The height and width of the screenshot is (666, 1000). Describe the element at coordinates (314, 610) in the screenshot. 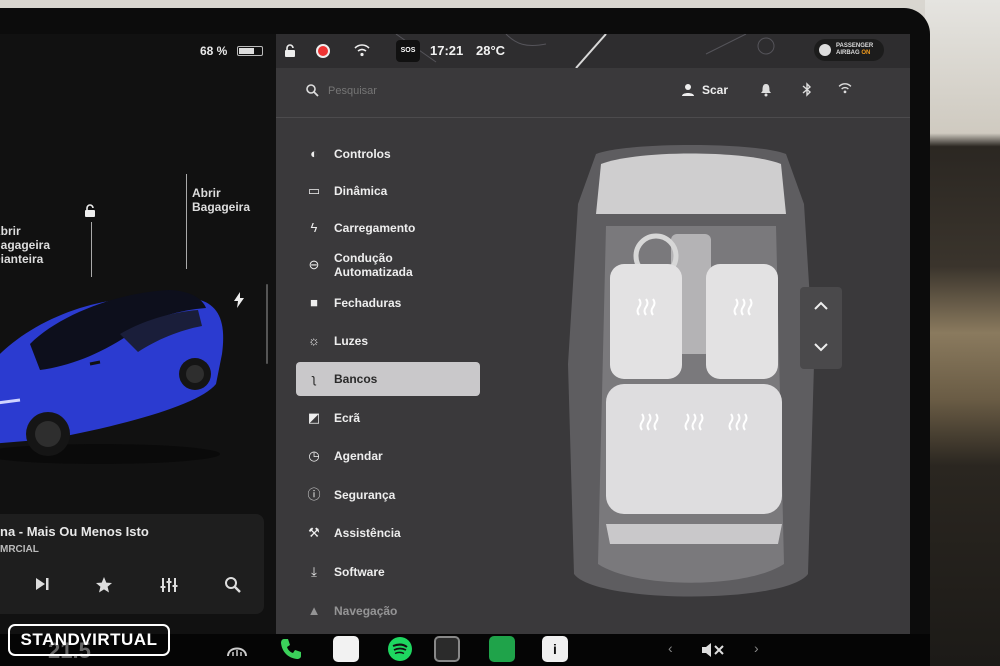

I see `navigation-icon: ▲` at that location.